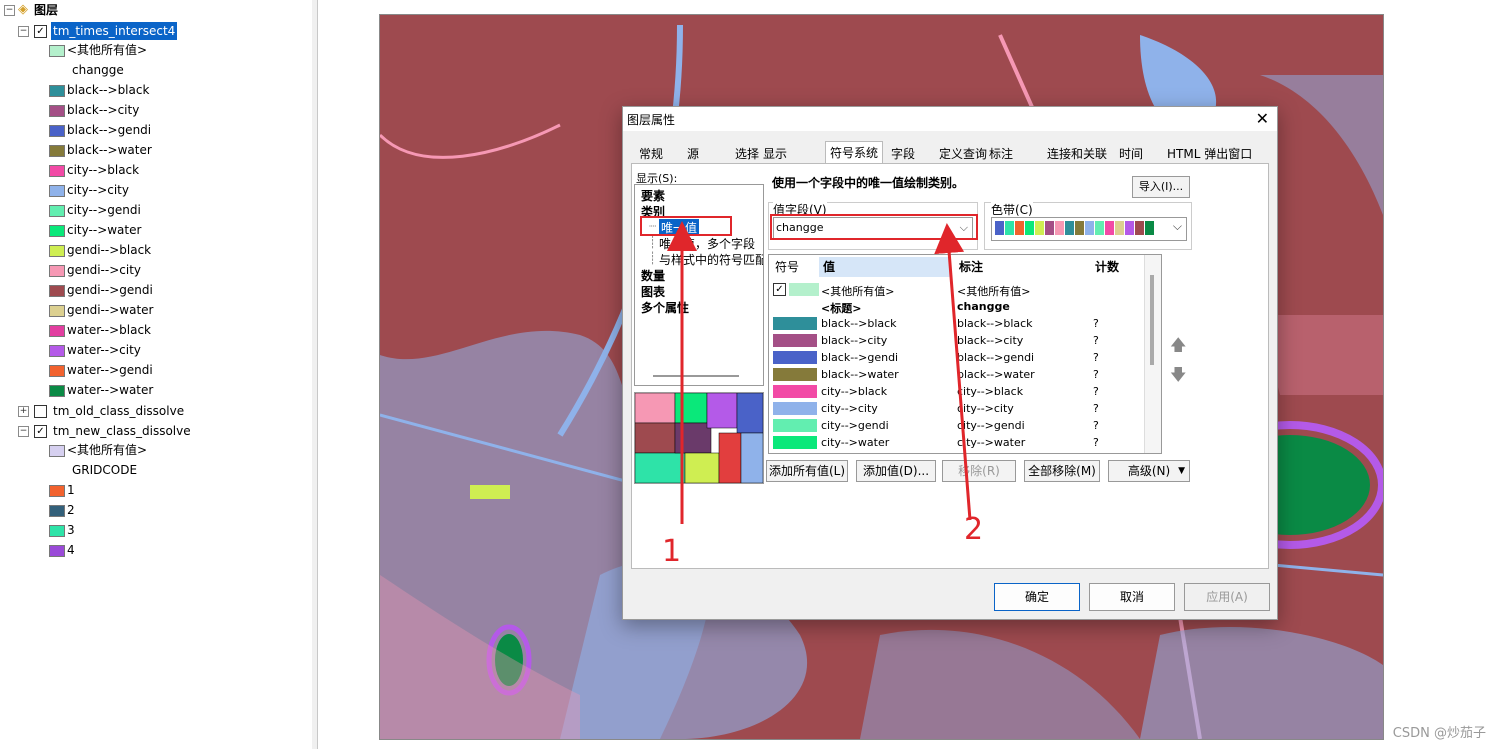 Image resolution: width=1506 pixels, height=749 pixels. I want to click on annotation-label-1: 1, so click(672, 551).